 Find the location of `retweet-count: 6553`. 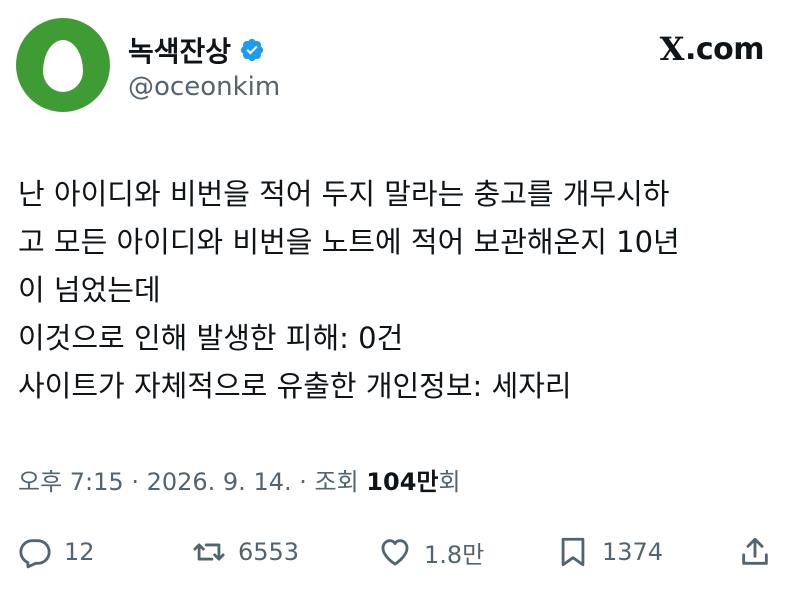

retweet-count: 6553 is located at coordinates (269, 552).